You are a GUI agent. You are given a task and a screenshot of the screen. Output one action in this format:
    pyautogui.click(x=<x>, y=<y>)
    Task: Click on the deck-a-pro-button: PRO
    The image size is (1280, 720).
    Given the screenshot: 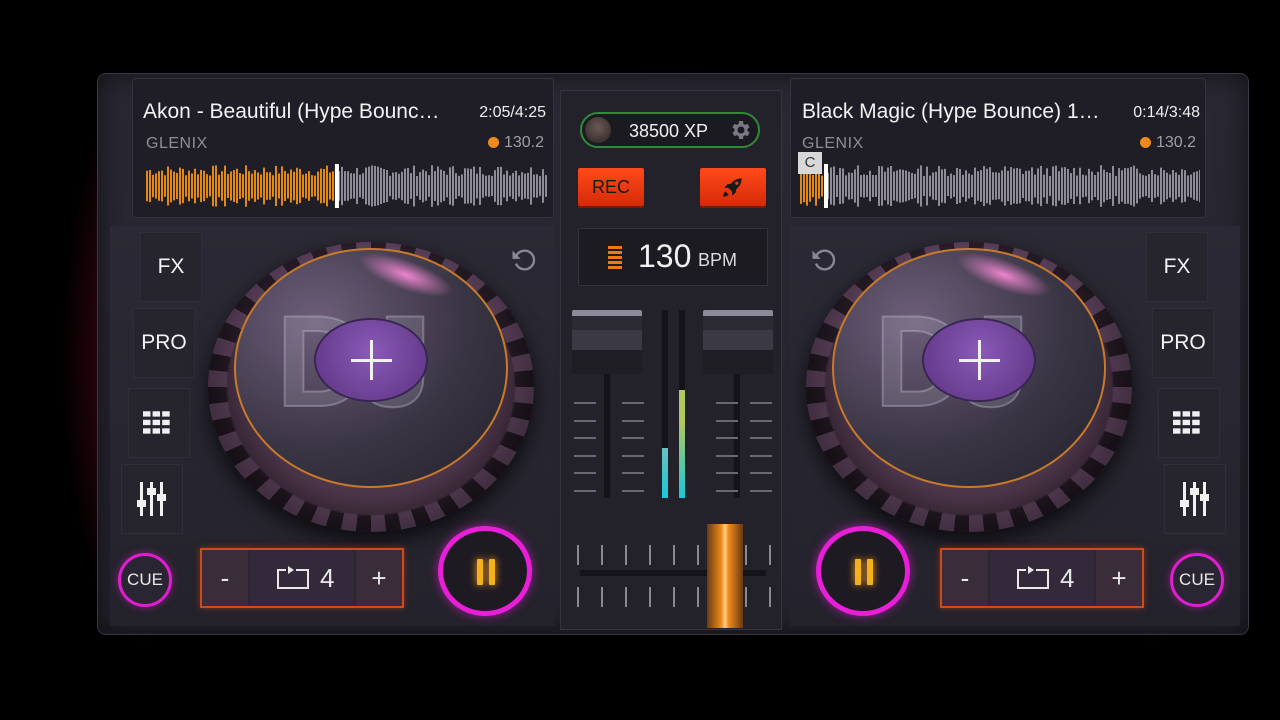 What is the action you would take?
    pyautogui.click(x=164, y=343)
    